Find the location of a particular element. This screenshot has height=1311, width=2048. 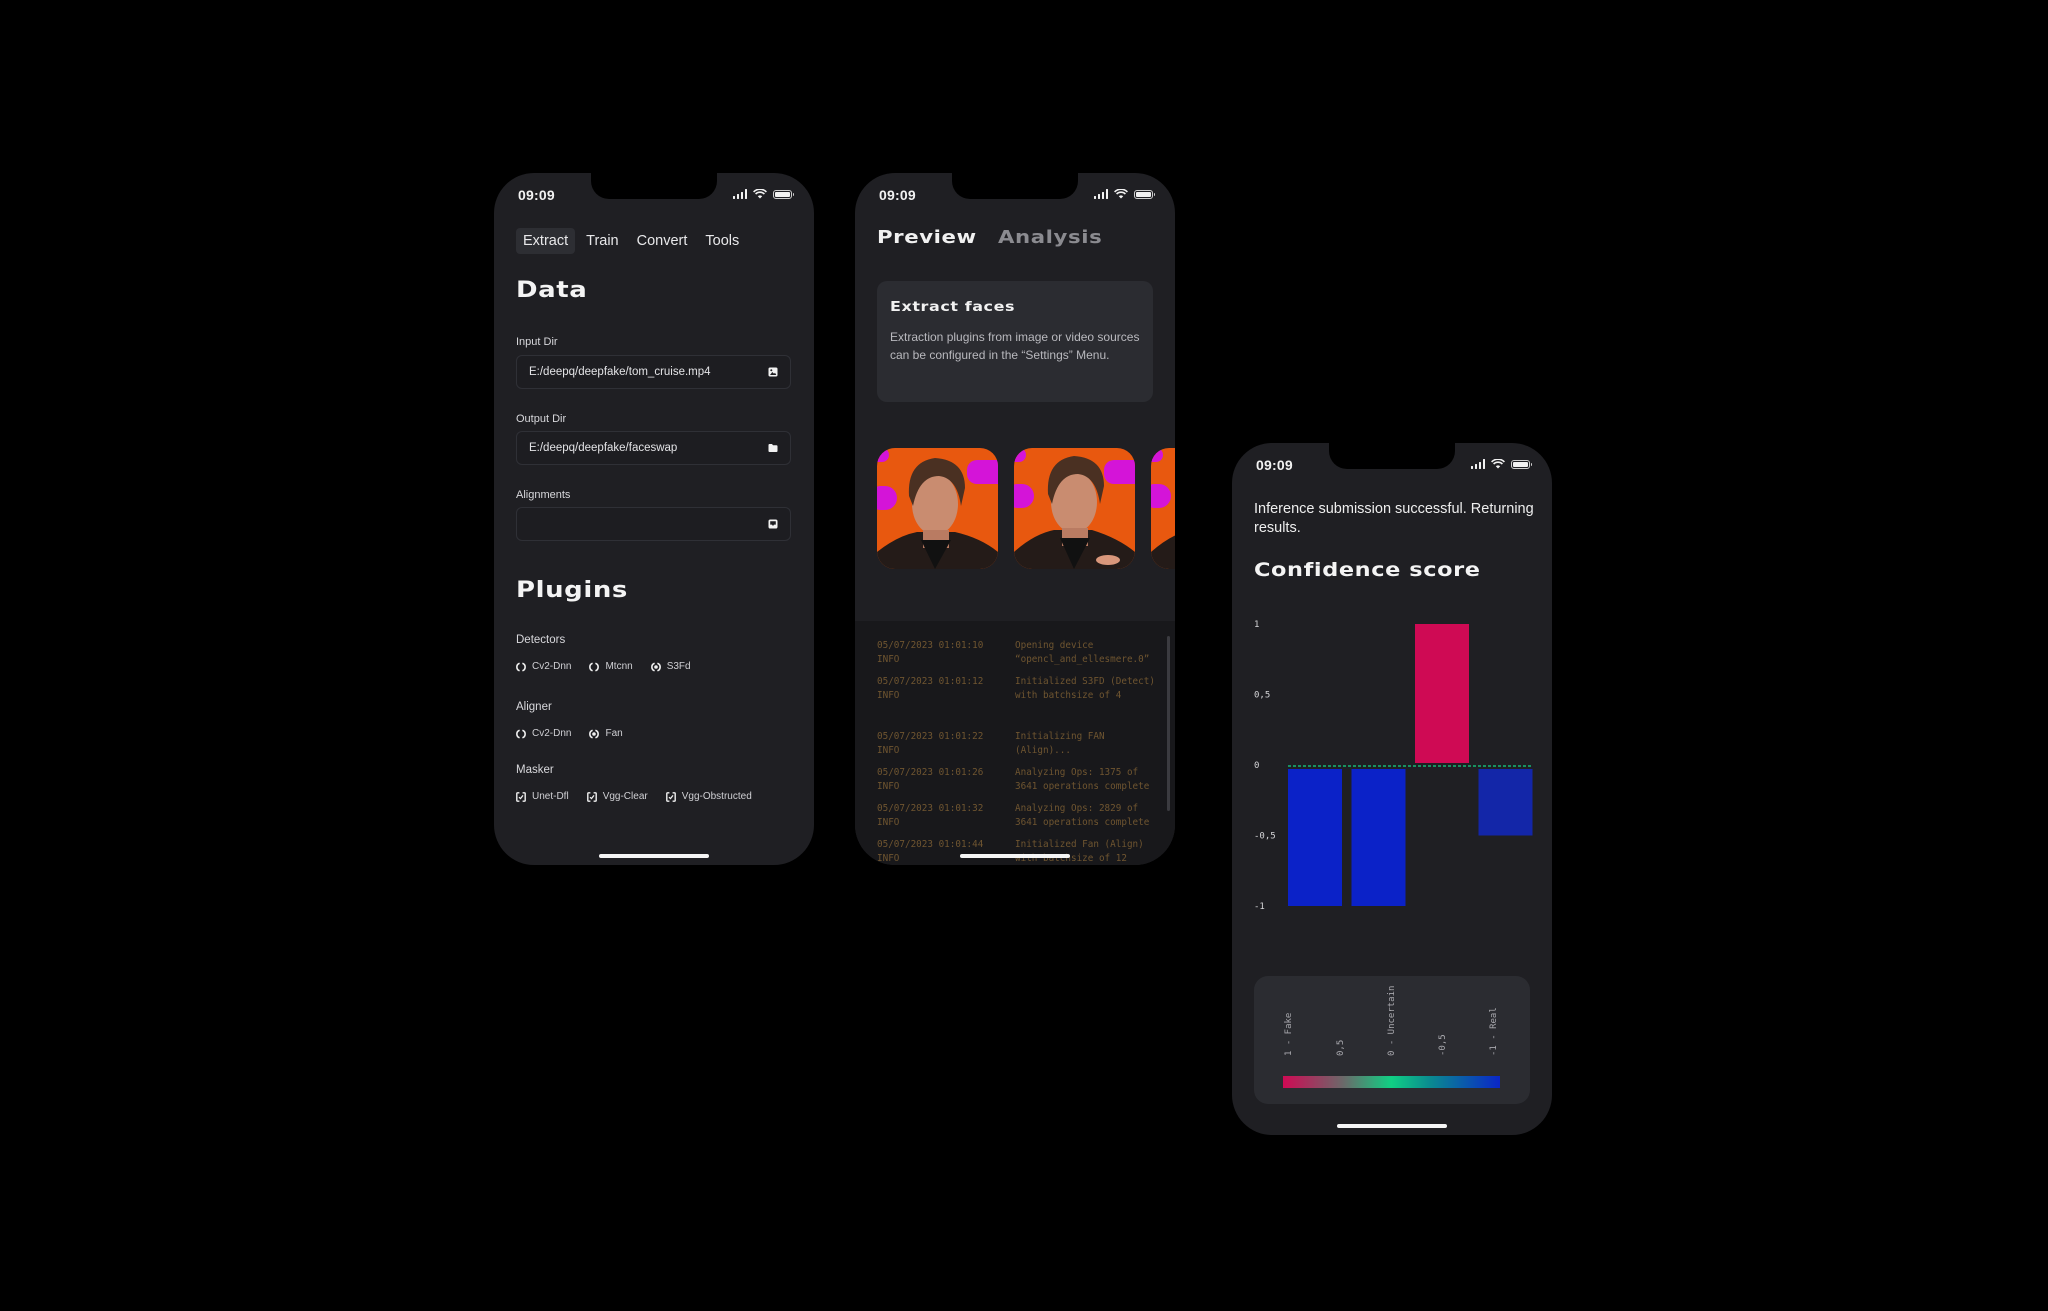

aligner-label: Aligner is located at coordinates (534, 707).